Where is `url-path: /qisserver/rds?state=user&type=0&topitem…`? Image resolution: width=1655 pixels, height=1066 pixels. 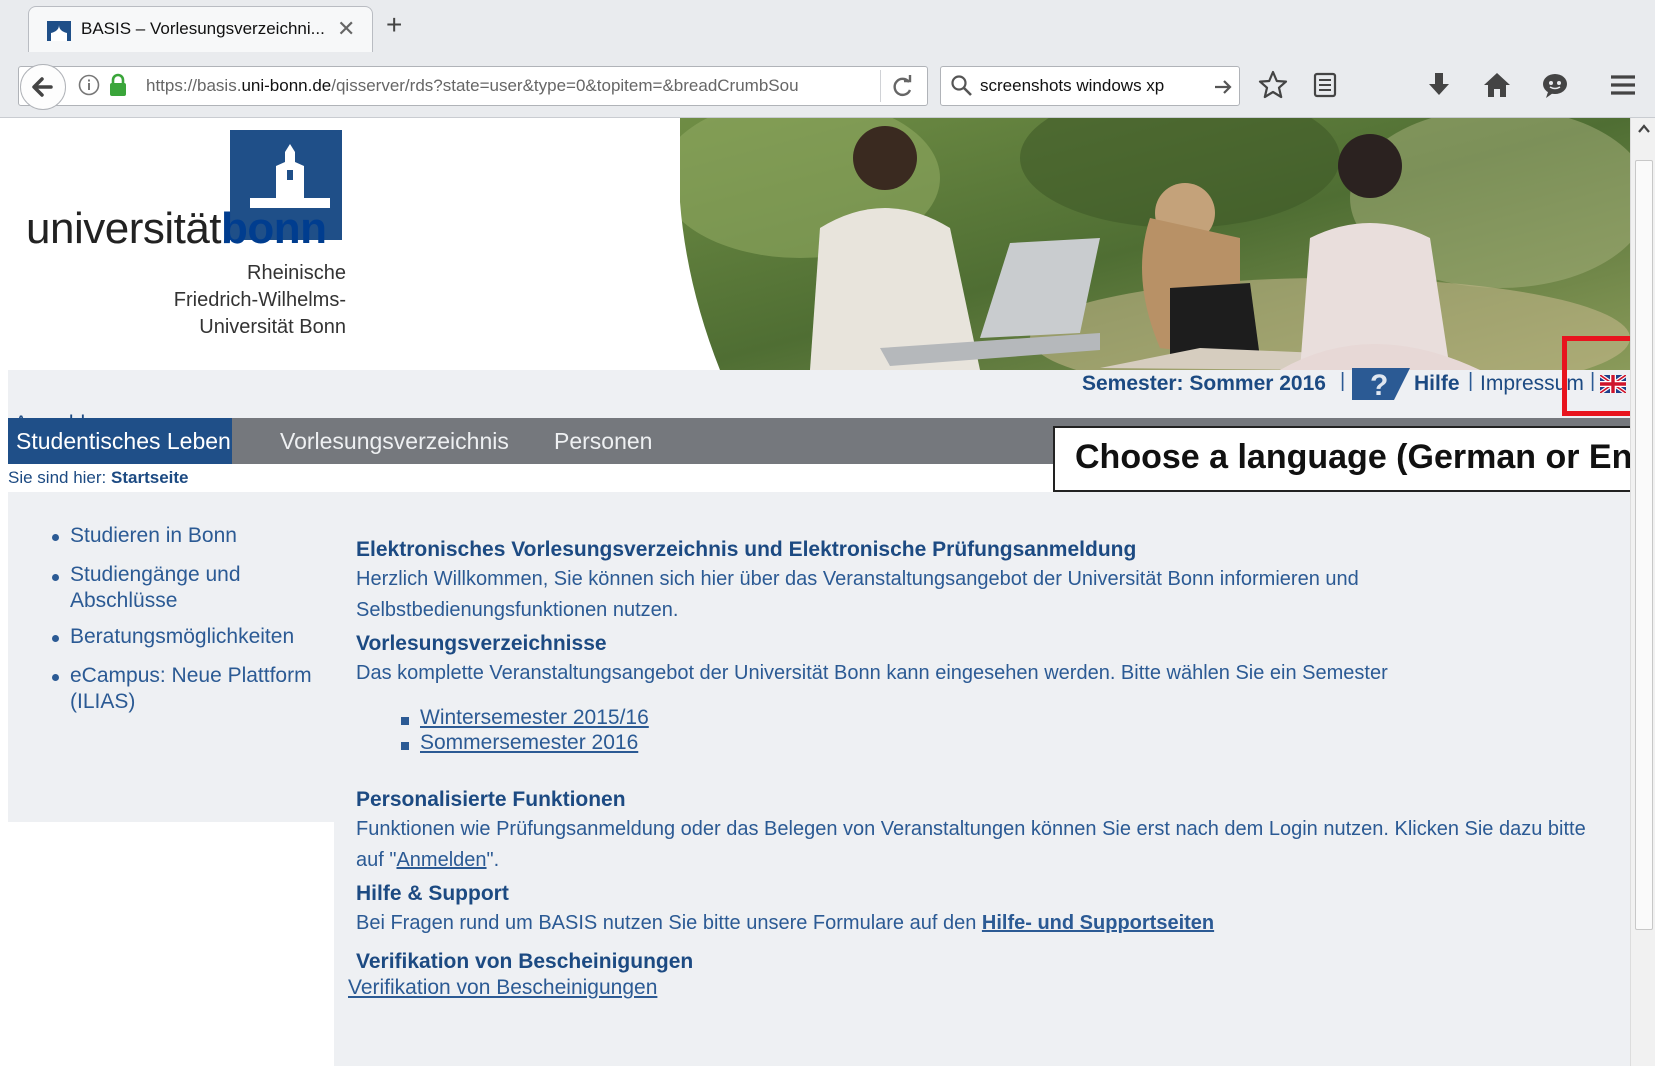
url-path: /qisserver/rds?state=user&type=0&topitem… is located at coordinates (565, 85).